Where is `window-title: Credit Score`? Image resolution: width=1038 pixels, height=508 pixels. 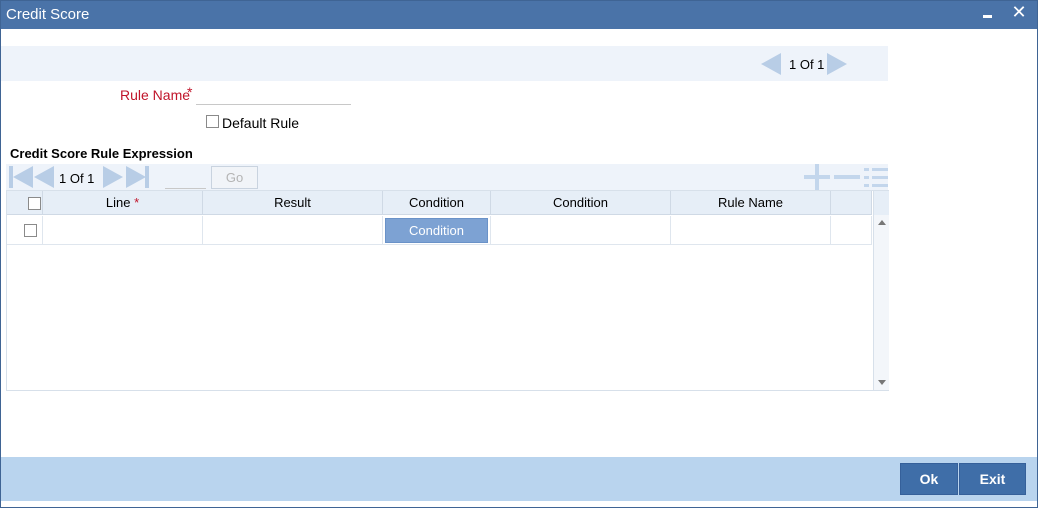
window-title: Credit Score is located at coordinates (48, 14).